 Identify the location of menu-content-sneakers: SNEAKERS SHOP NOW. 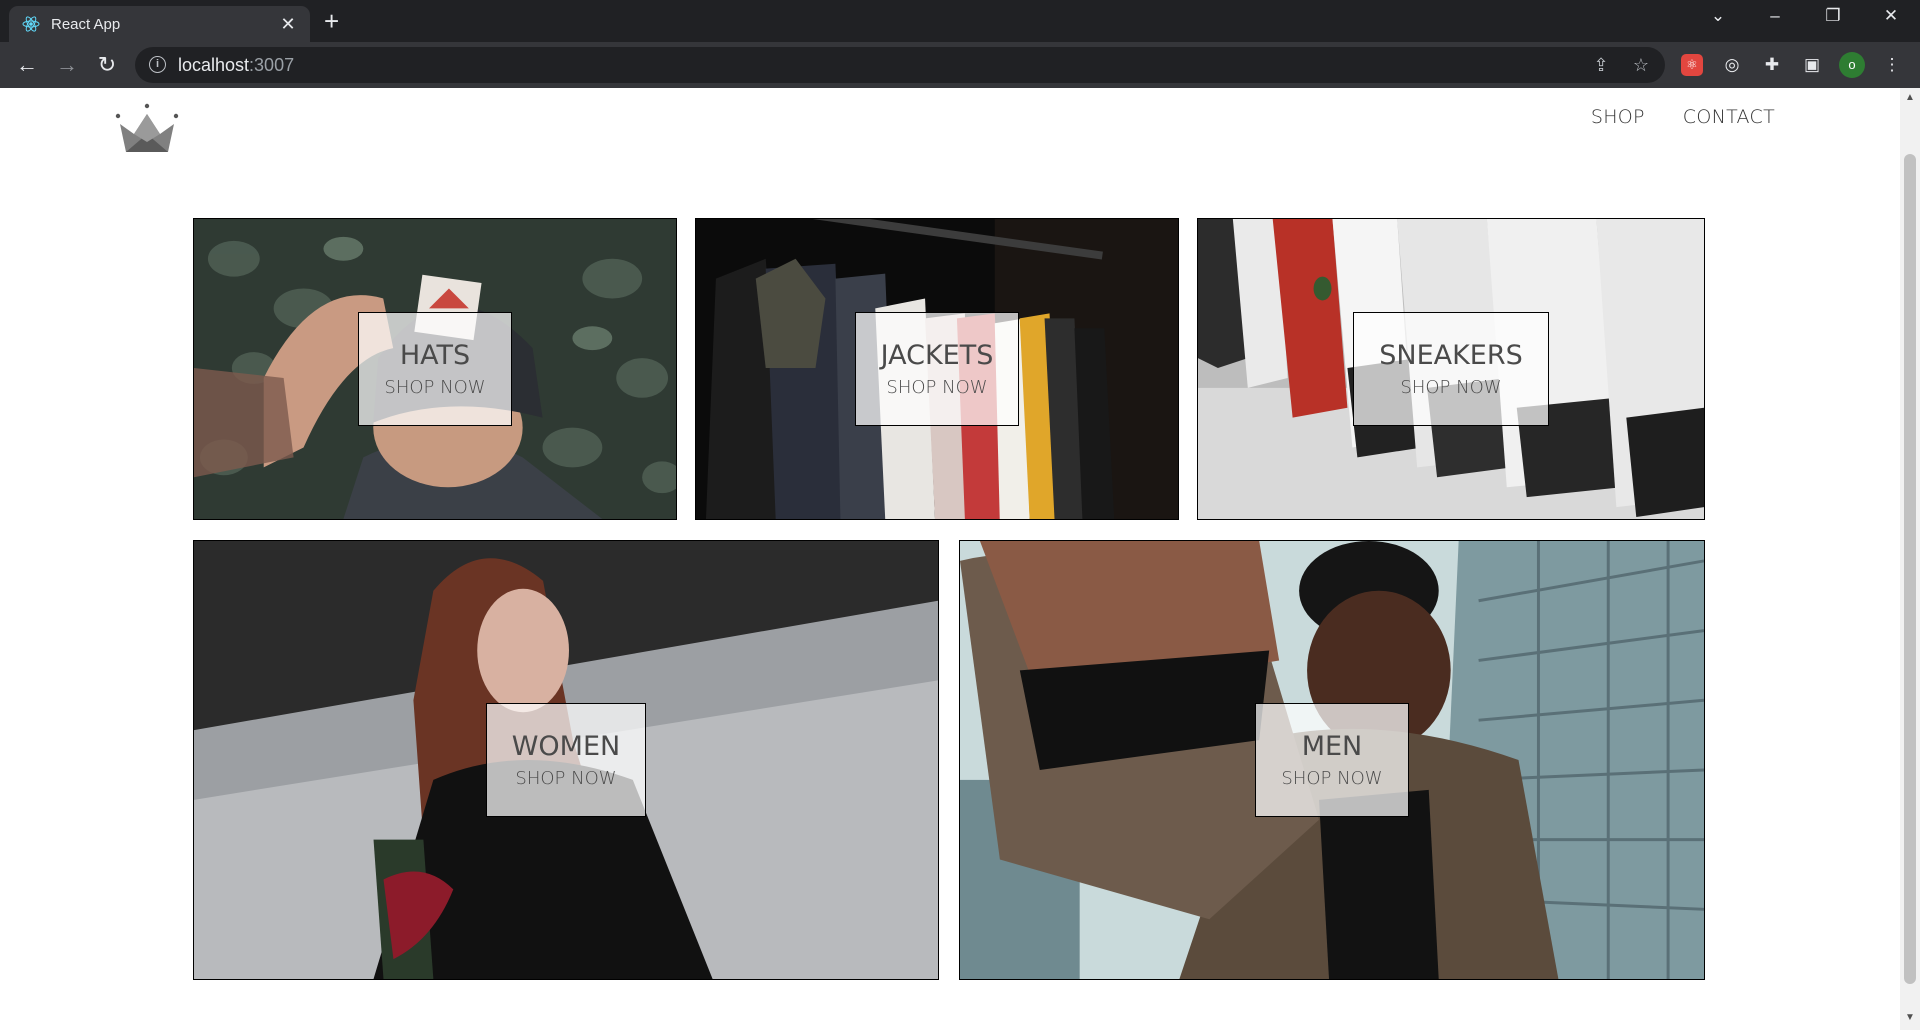
(1451, 369).